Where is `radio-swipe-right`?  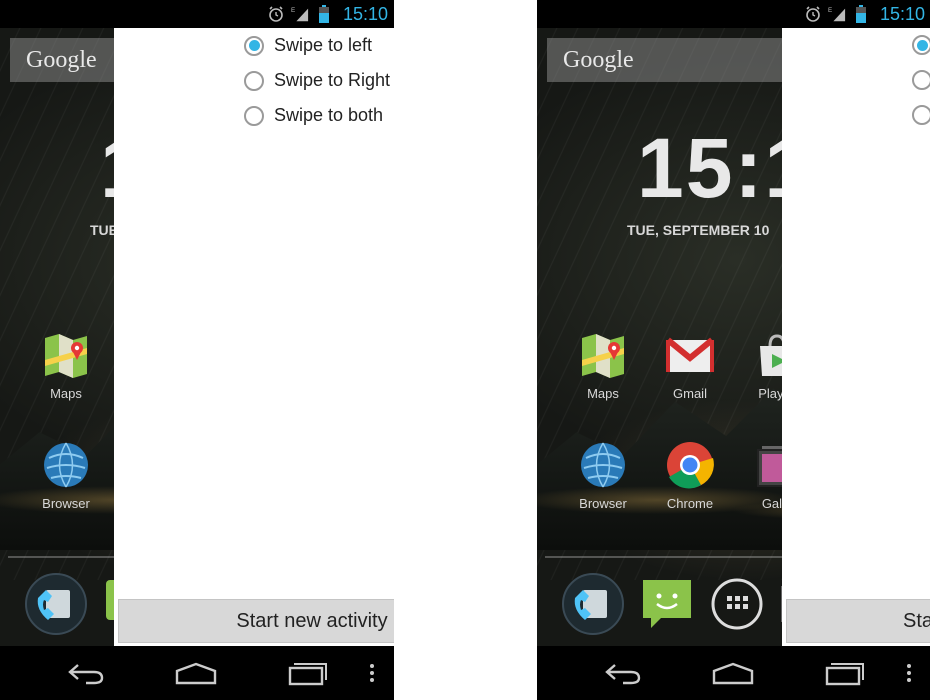
radio-swipe-right is located at coordinates (921, 80).